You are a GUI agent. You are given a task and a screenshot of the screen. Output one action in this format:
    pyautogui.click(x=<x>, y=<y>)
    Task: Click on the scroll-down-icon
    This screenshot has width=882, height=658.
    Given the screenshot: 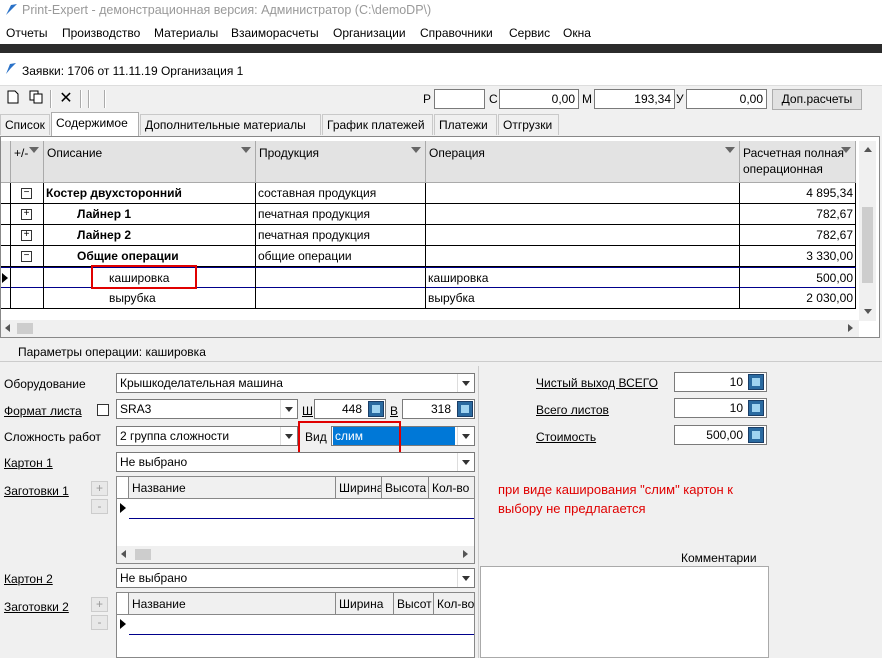 What is the action you would take?
    pyautogui.click(x=868, y=311)
    